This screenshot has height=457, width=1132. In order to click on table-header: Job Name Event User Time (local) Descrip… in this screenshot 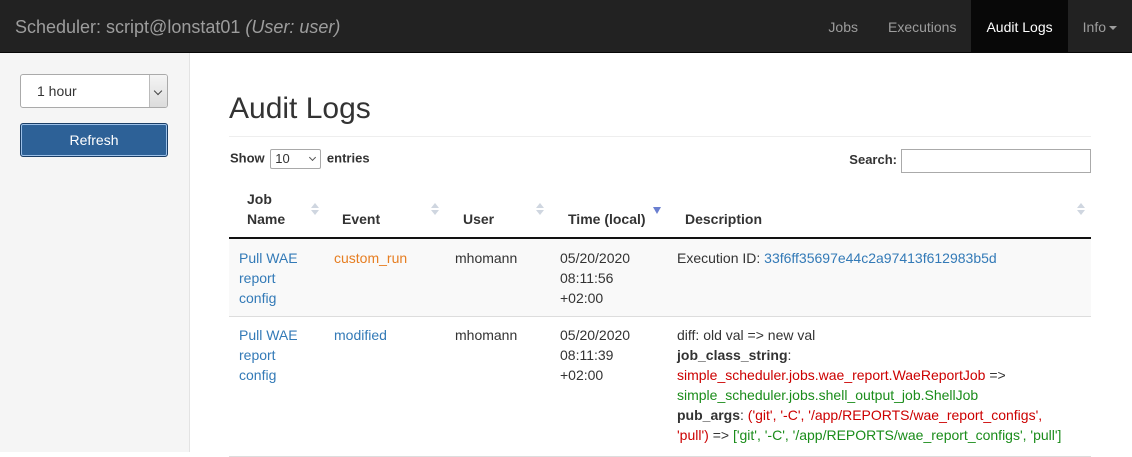, I will do `click(660, 211)`.